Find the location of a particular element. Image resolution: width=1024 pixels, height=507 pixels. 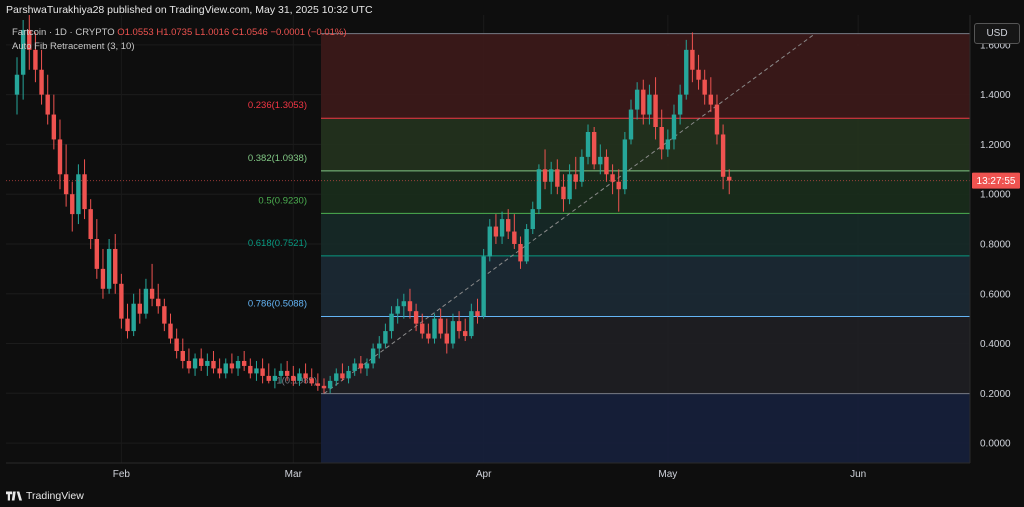

x-tick-label: Mar is located at coordinates (294, 474).